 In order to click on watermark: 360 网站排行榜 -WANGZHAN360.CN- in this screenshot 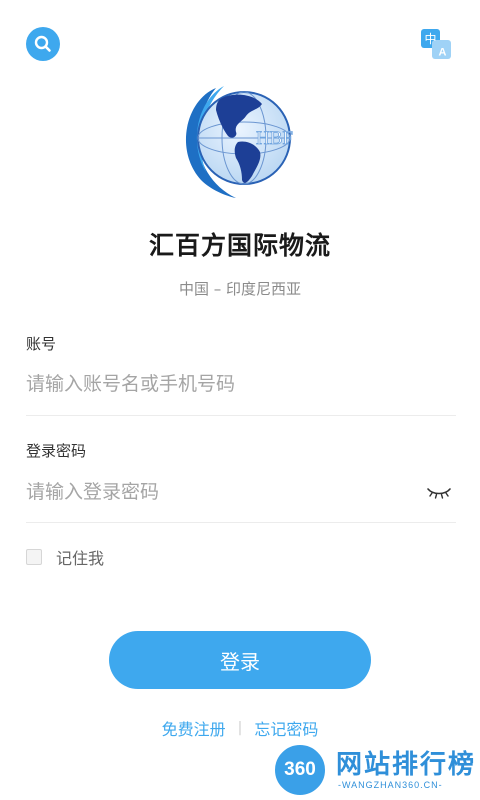, I will do `click(373, 768)`.